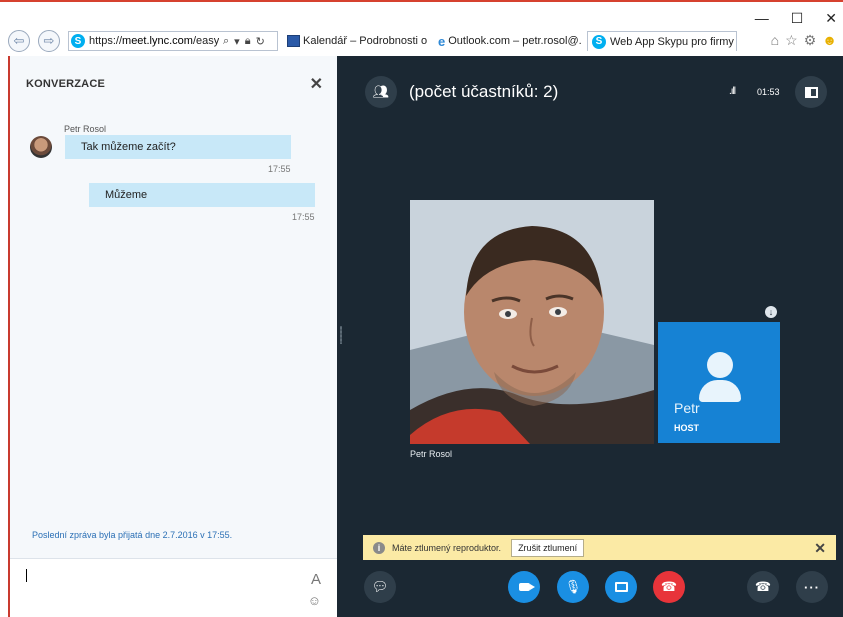 This screenshot has height=617, width=843. I want to click on host-video-tile: Petr HOST, so click(719, 382).